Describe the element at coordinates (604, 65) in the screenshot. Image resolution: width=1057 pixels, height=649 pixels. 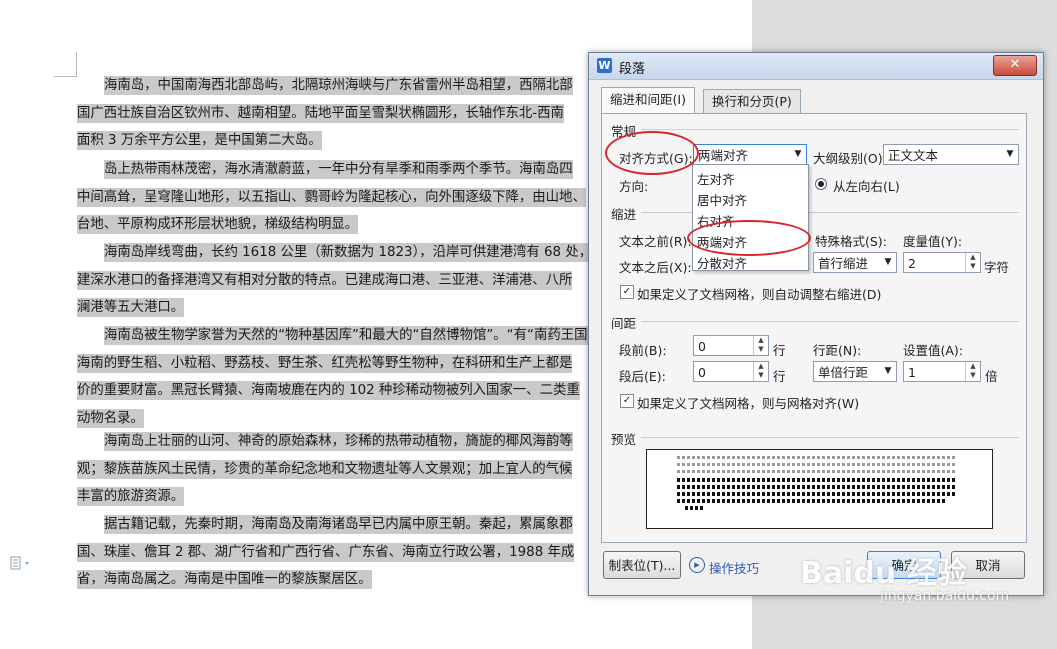
I see `wps-writer-icon: W` at that location.